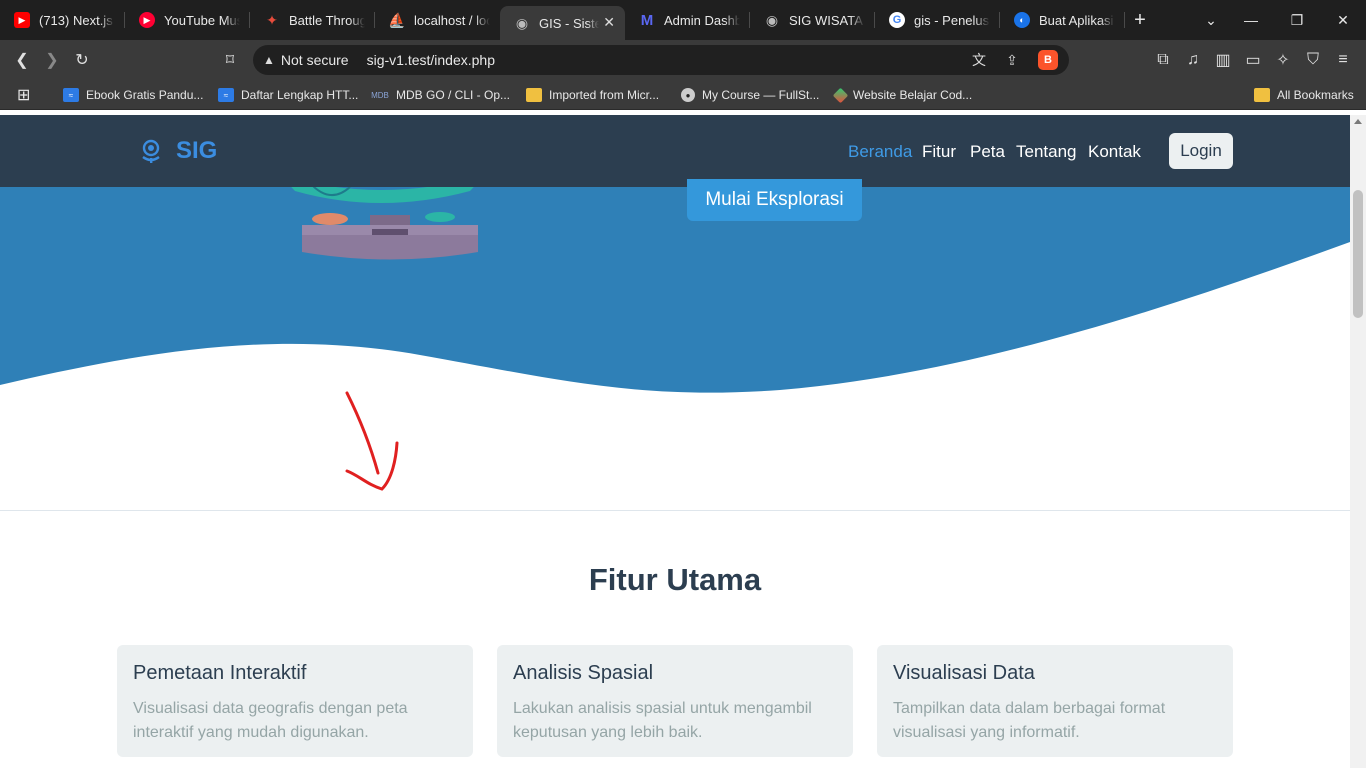 The width and height of the screenshot is (1366, 768). What do you see at coordinates (23, 95) in the screenshot?
I see `apps-grid-icon: ⊞` at bounding box center [23, 95].